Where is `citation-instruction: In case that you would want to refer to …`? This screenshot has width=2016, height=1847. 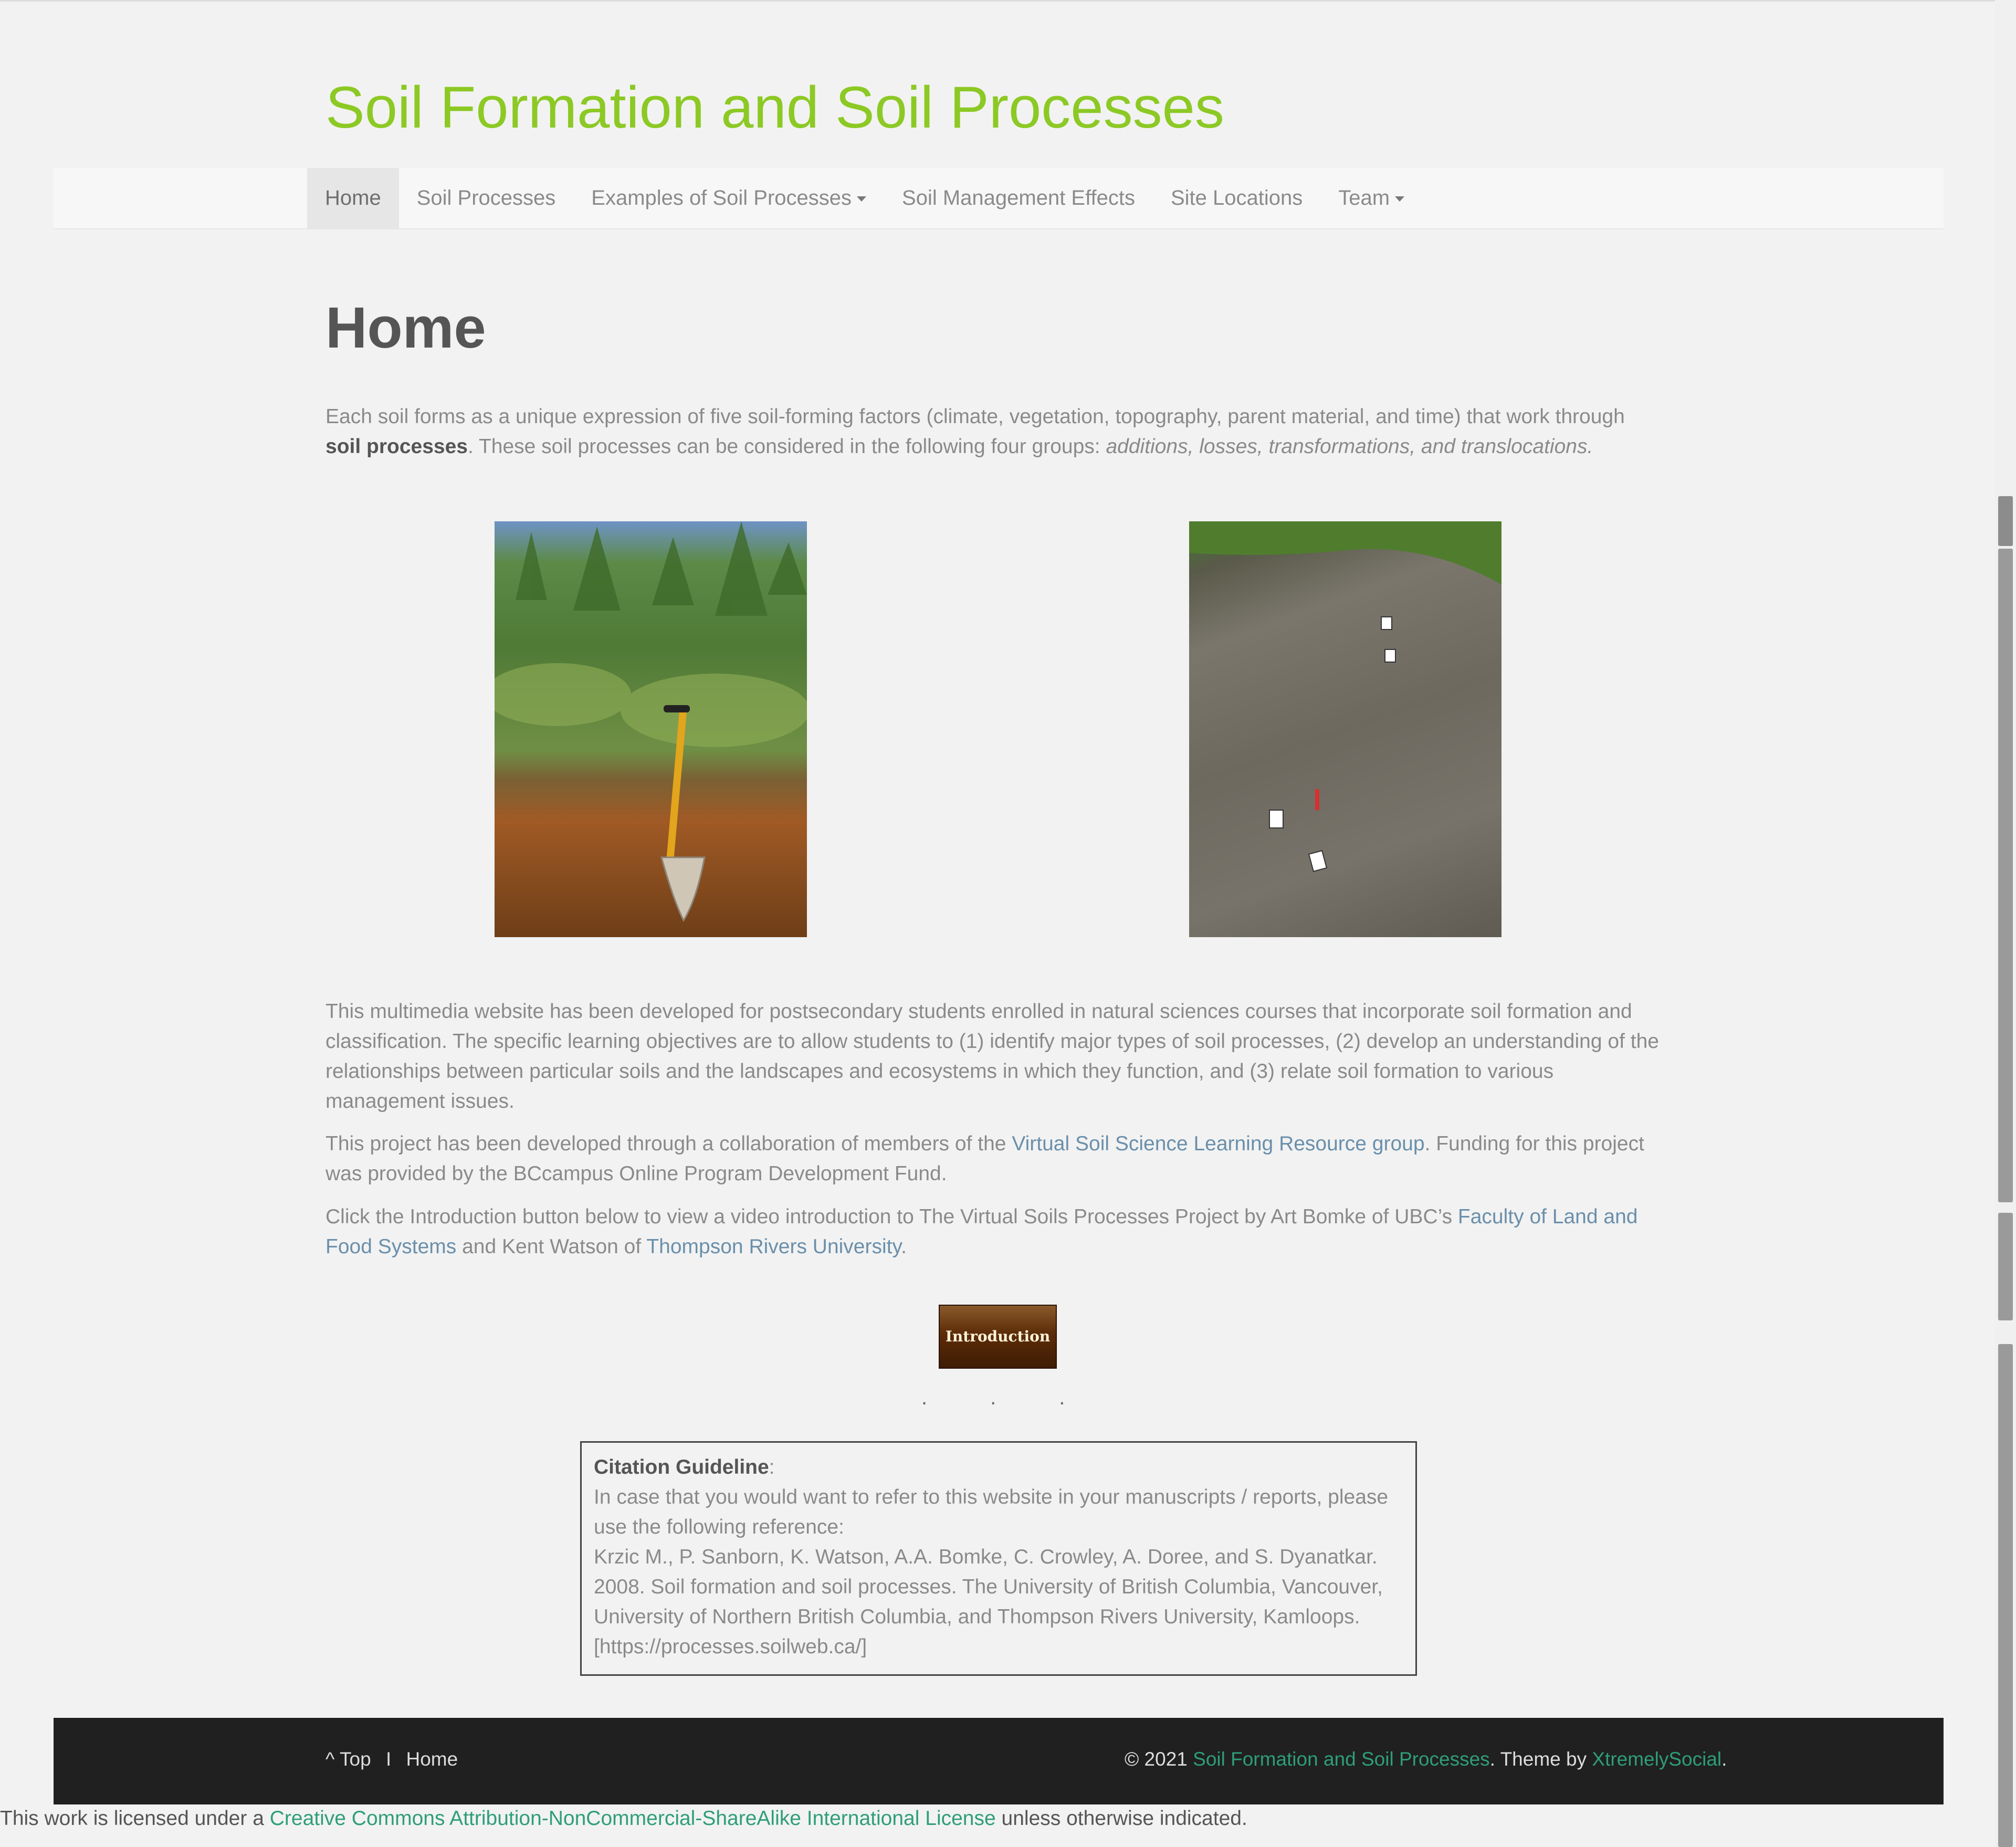 citation-instruction: In case that you would want to refer to … is located at coordinates (991, 1512).